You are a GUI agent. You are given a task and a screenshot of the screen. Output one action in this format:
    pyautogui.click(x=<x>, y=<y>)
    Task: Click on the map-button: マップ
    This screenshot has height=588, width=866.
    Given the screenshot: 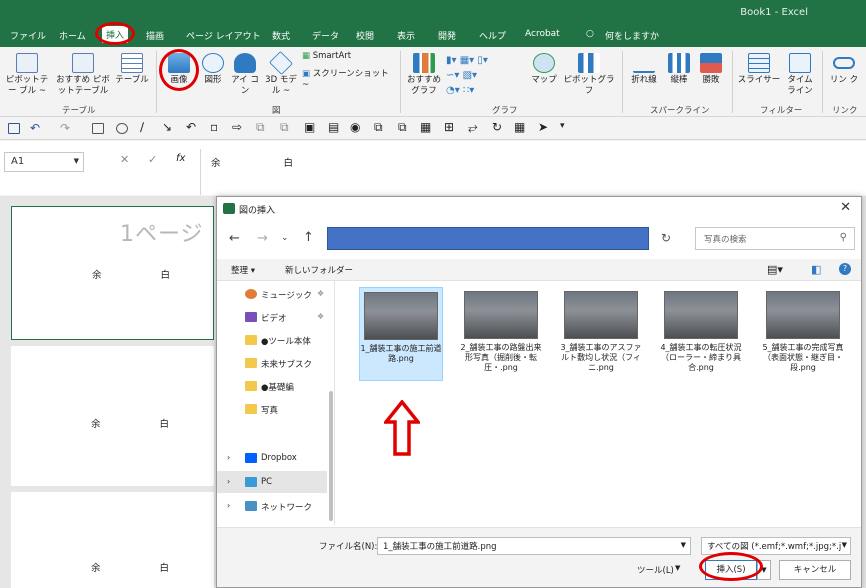 What is the action you would take?
    pyautogui.click(x=544, y=69)
    